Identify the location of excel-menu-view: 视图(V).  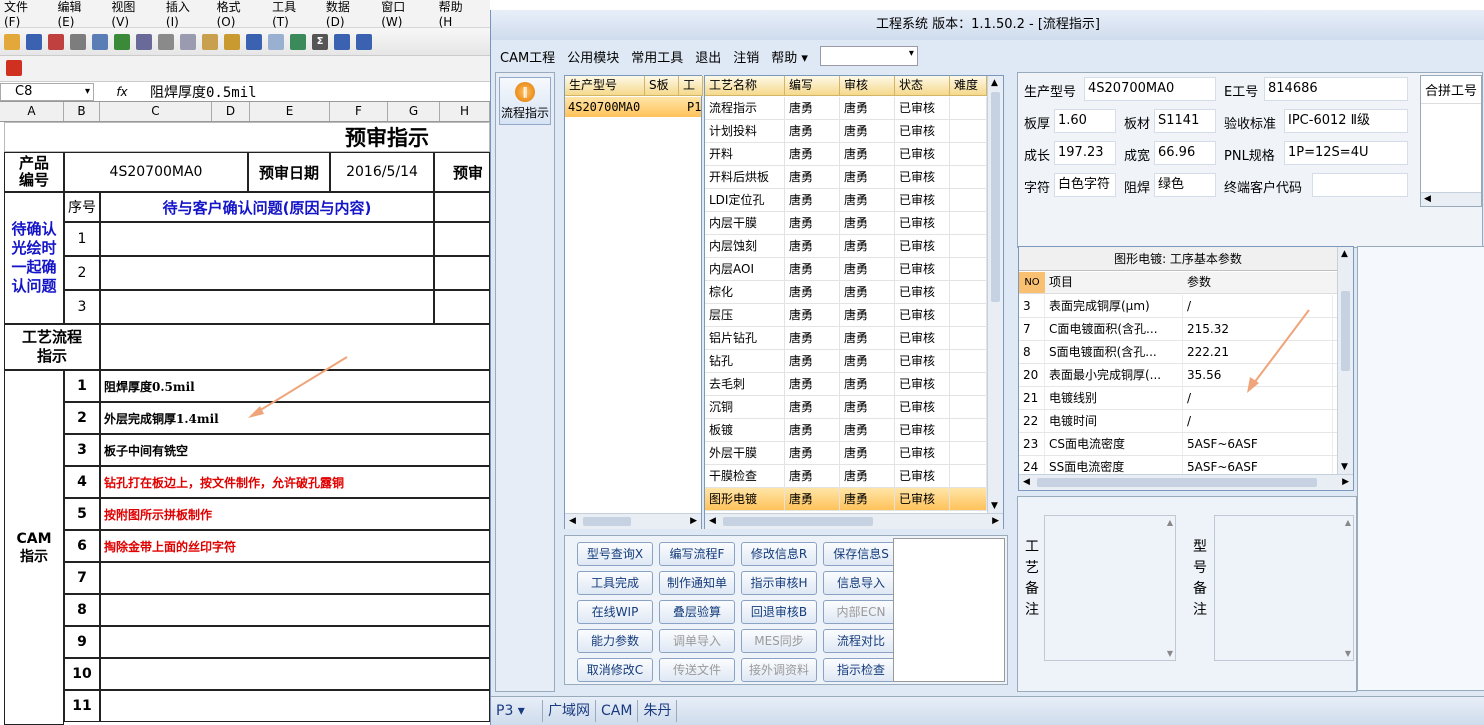
(127, 14).